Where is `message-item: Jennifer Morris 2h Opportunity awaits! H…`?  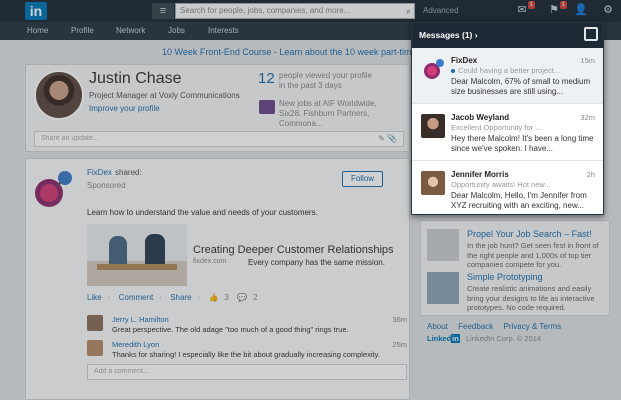 message-item: Jennifer Morris 2h Opportunity awaits! H… is located at coordinates (507, 190).